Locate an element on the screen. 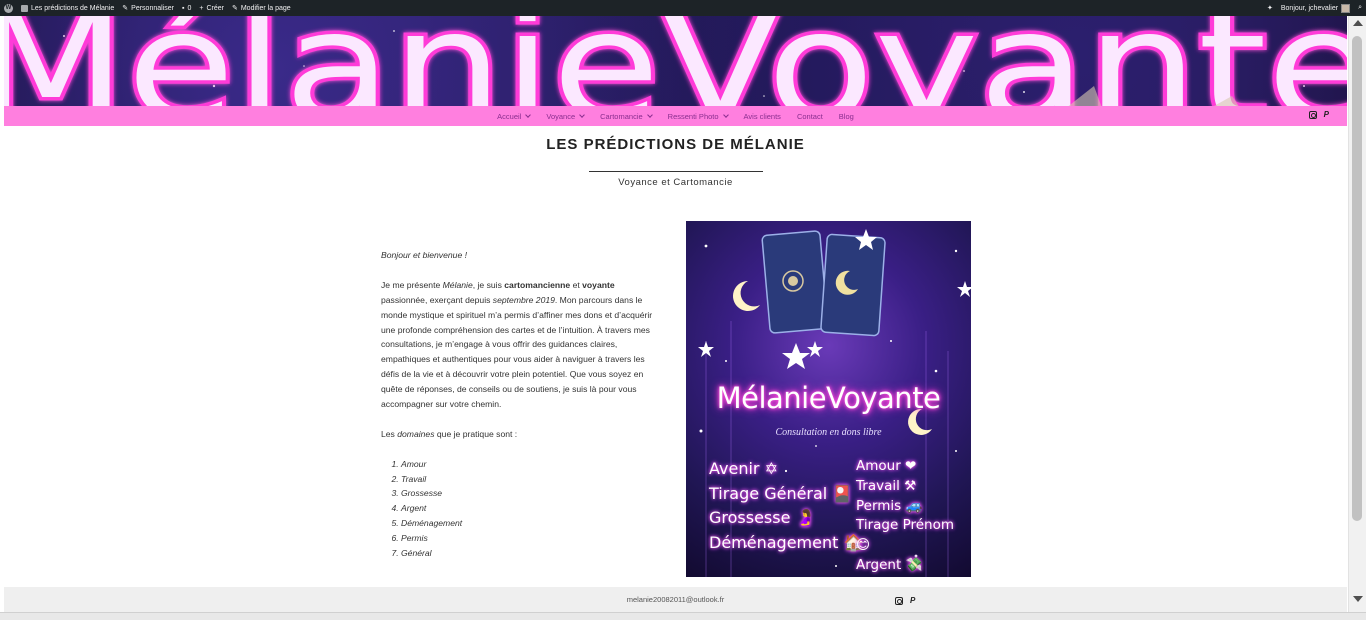 Image resolution: width=1366 pixels, height=620 pixels. nav-item-avis-clients: Avis clients is located at coordinates (762, 116).